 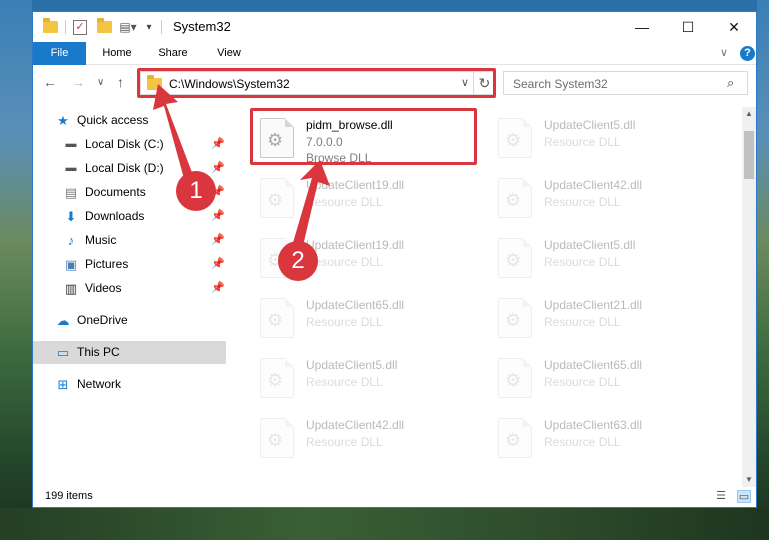 I want to click on arrow-1-icon, so click(x=174, y=135).